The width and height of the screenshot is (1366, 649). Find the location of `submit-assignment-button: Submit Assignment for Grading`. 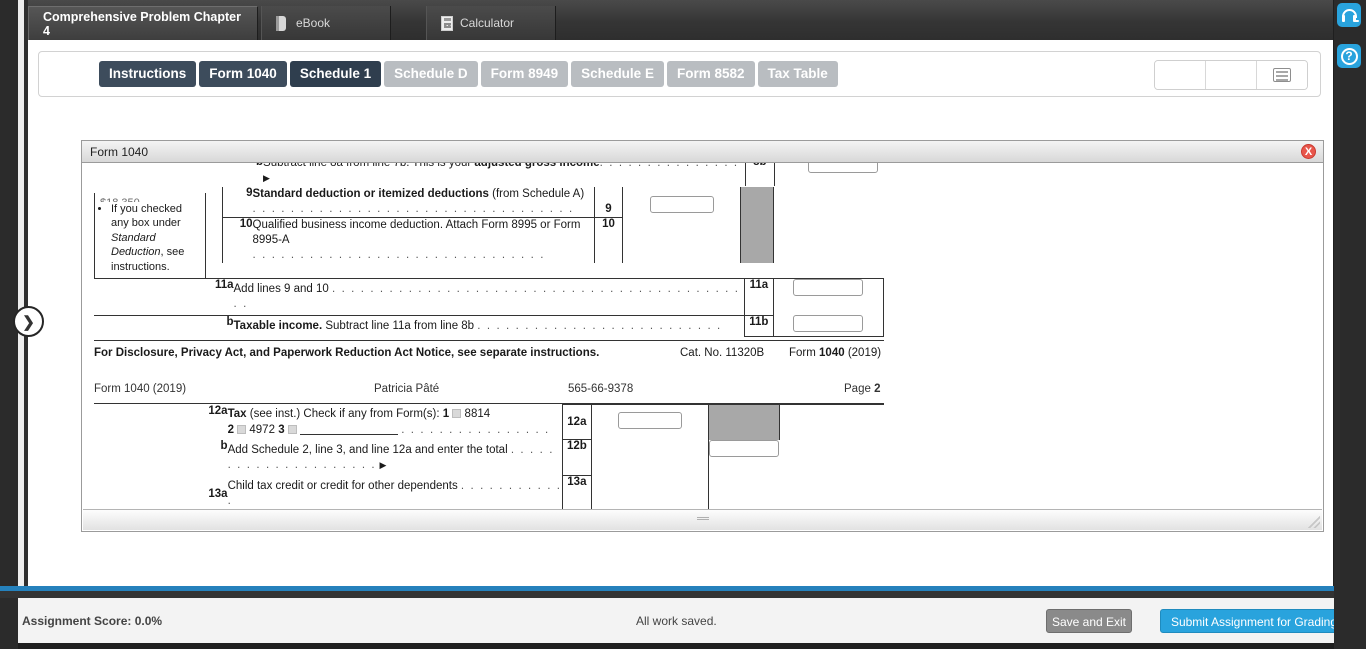

submit-assignment-button: Submit Assignment for Grading is located at coordinates (1254, 620).